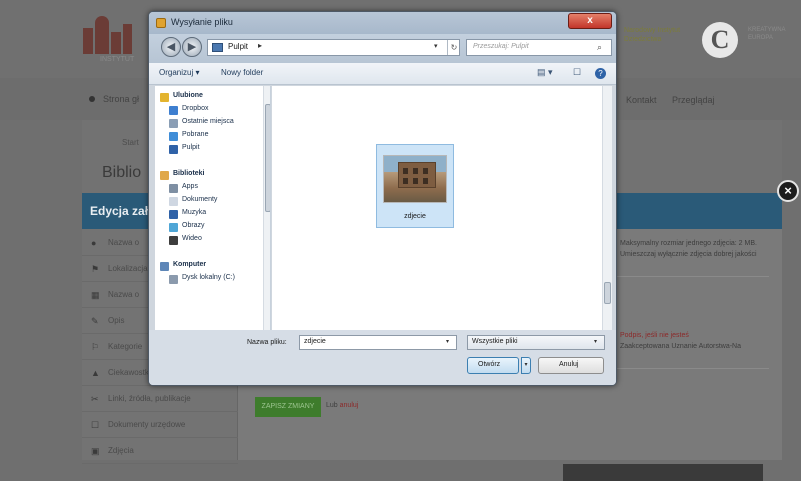  Describe the element at coordinates (681, 346) in the screenshot. I see `license-text: Zaakceptowana Uznanie Autorstwa-Na` at that location.